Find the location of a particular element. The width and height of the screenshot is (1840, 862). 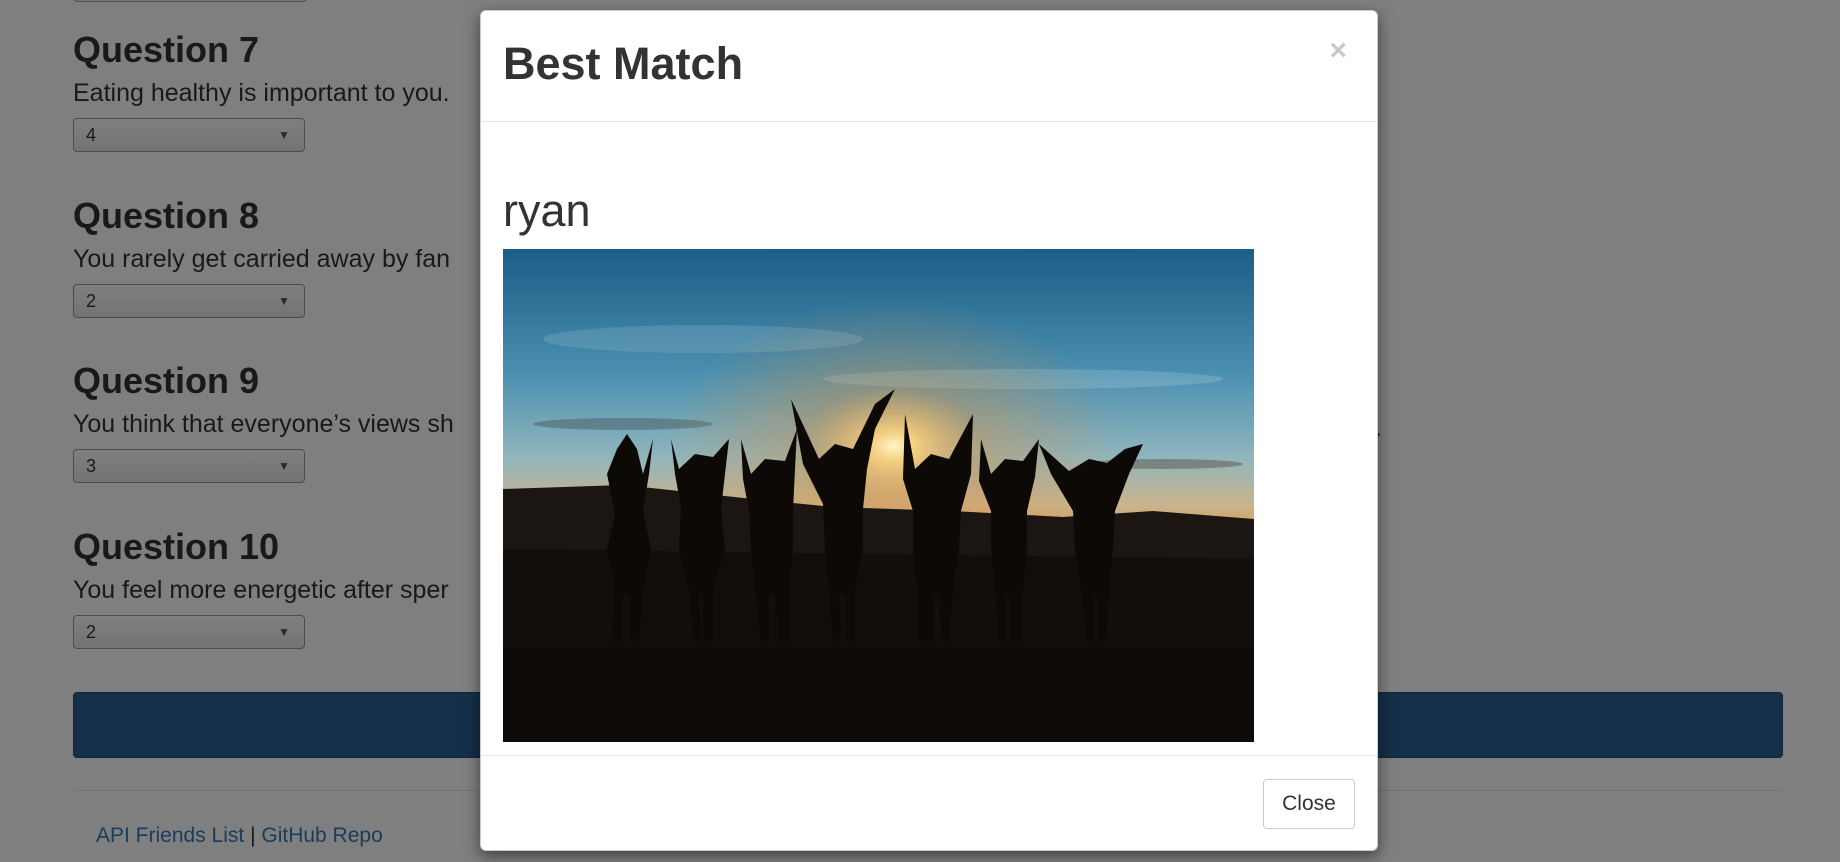

close-icon: × is located at coordinates (1338, 51).